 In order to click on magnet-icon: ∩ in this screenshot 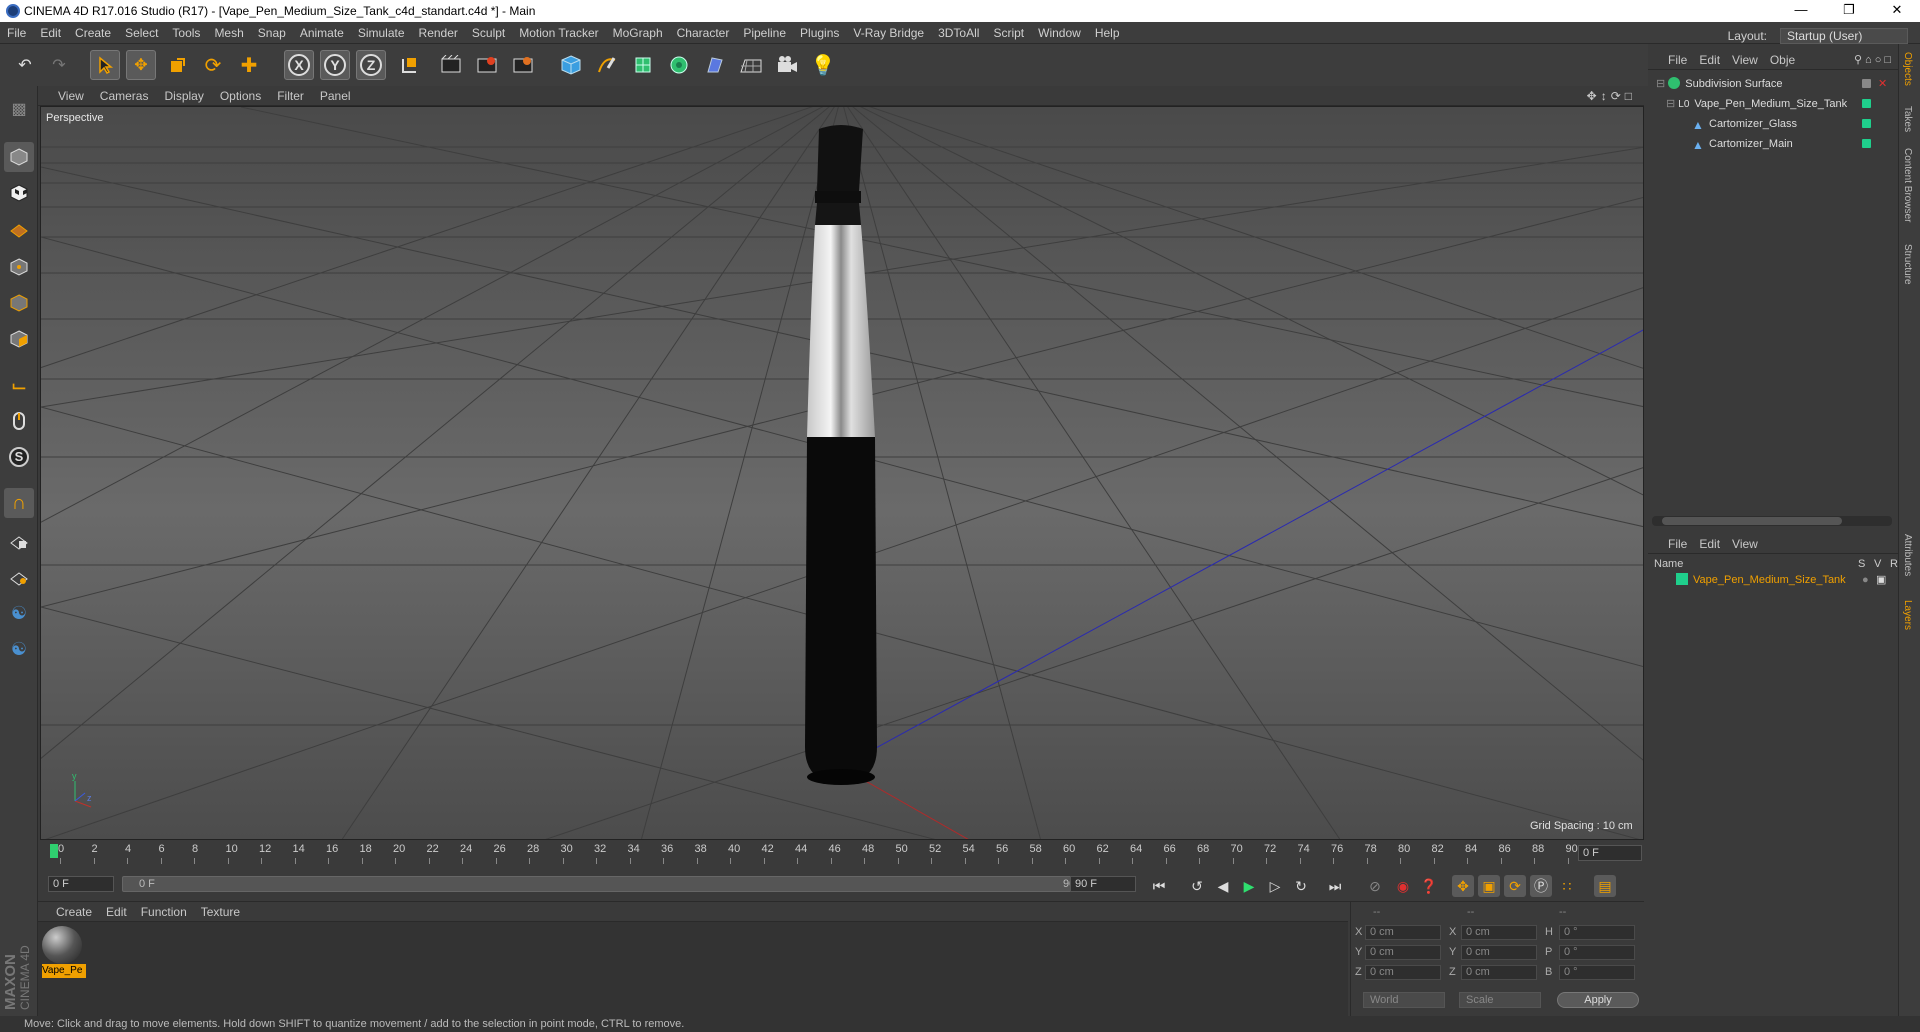, I will do `click(19, 503)`.